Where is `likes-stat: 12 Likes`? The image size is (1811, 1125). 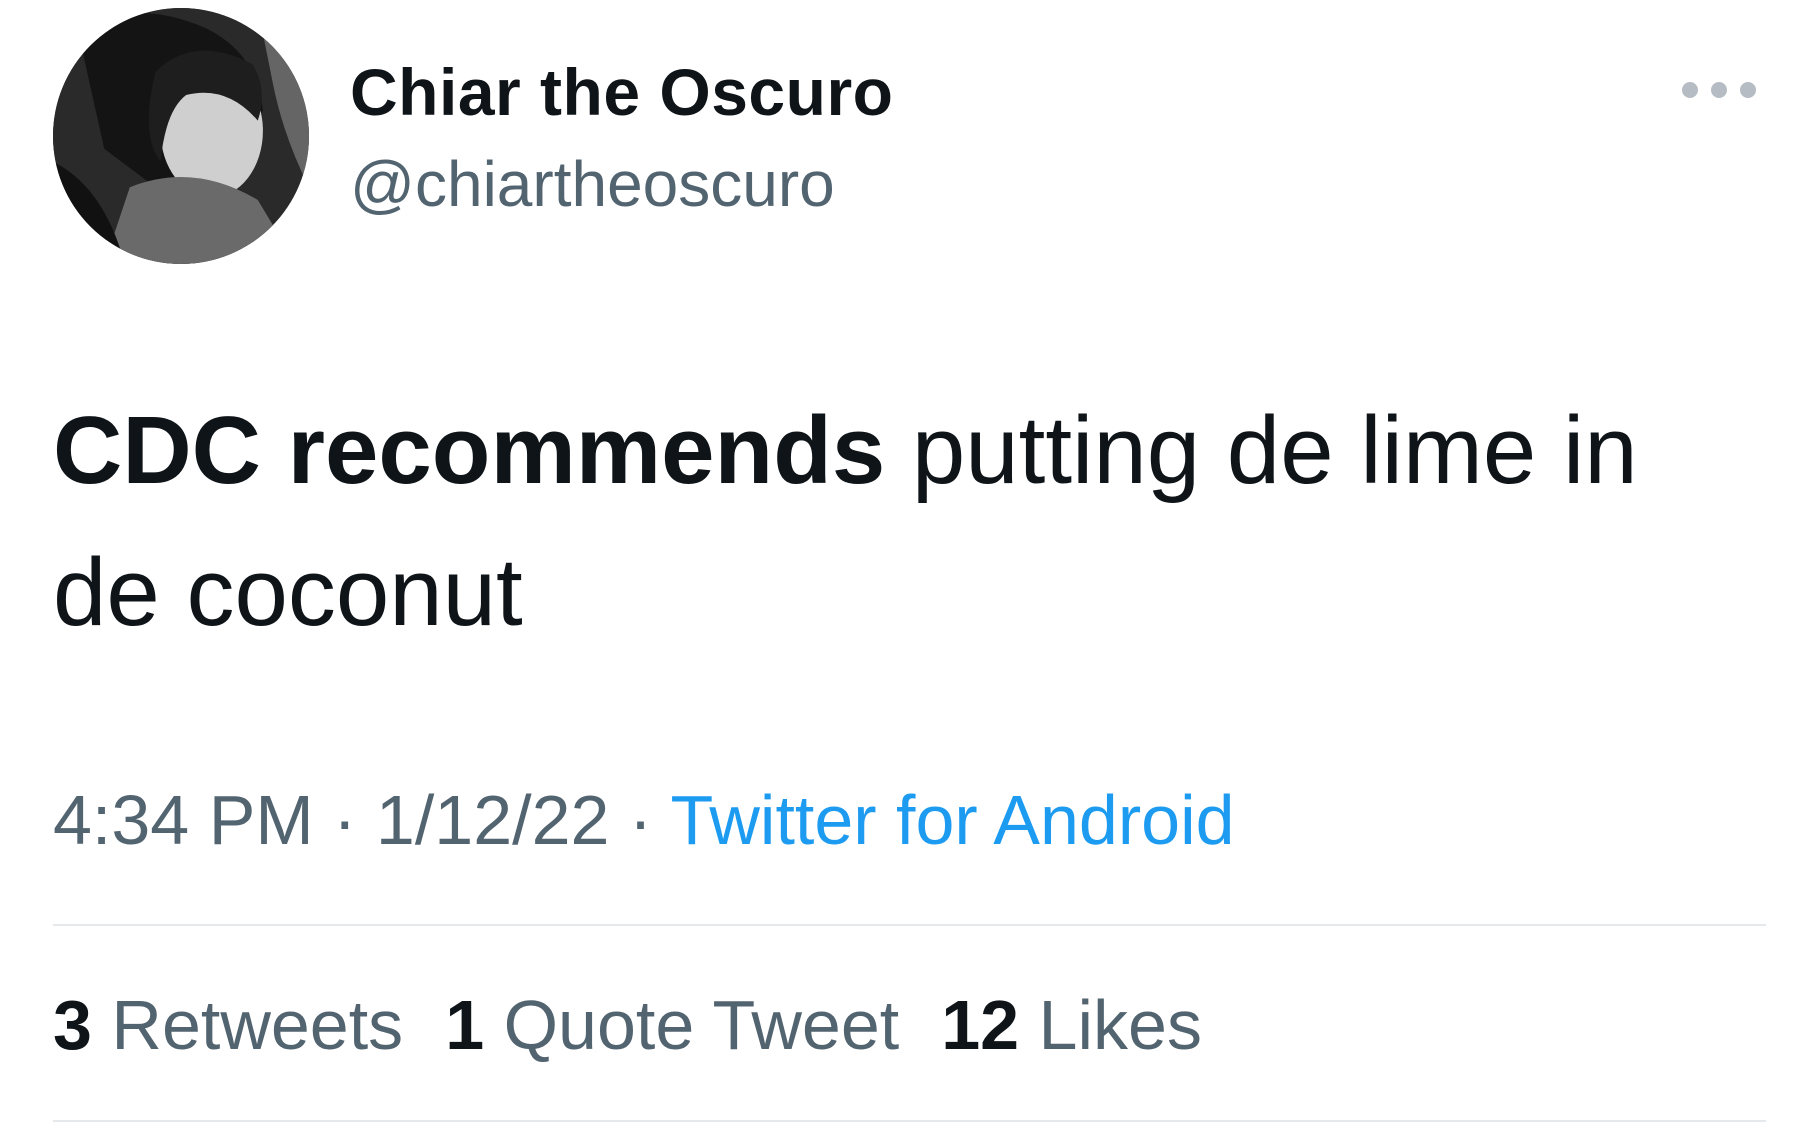
likes-stat: 12 Likes is located at coordinates (1071, 1025).